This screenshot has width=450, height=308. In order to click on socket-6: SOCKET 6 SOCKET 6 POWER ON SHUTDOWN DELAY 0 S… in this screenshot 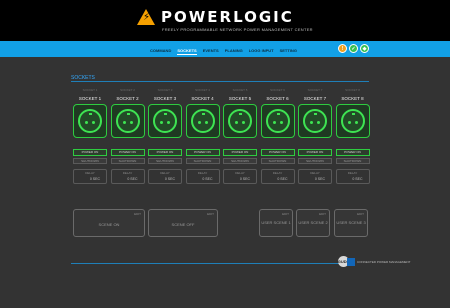, I will do `click(277, 136)`.